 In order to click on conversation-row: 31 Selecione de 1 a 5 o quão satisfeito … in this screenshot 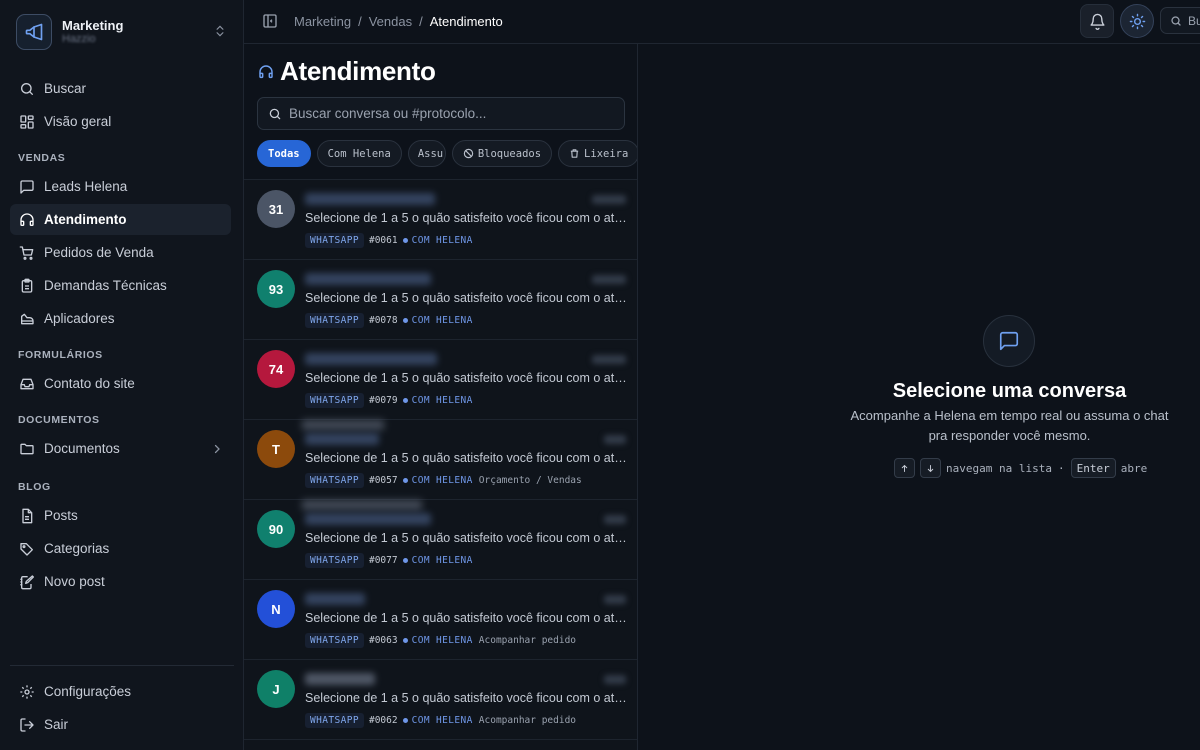, I will do `click(440, 219)`.